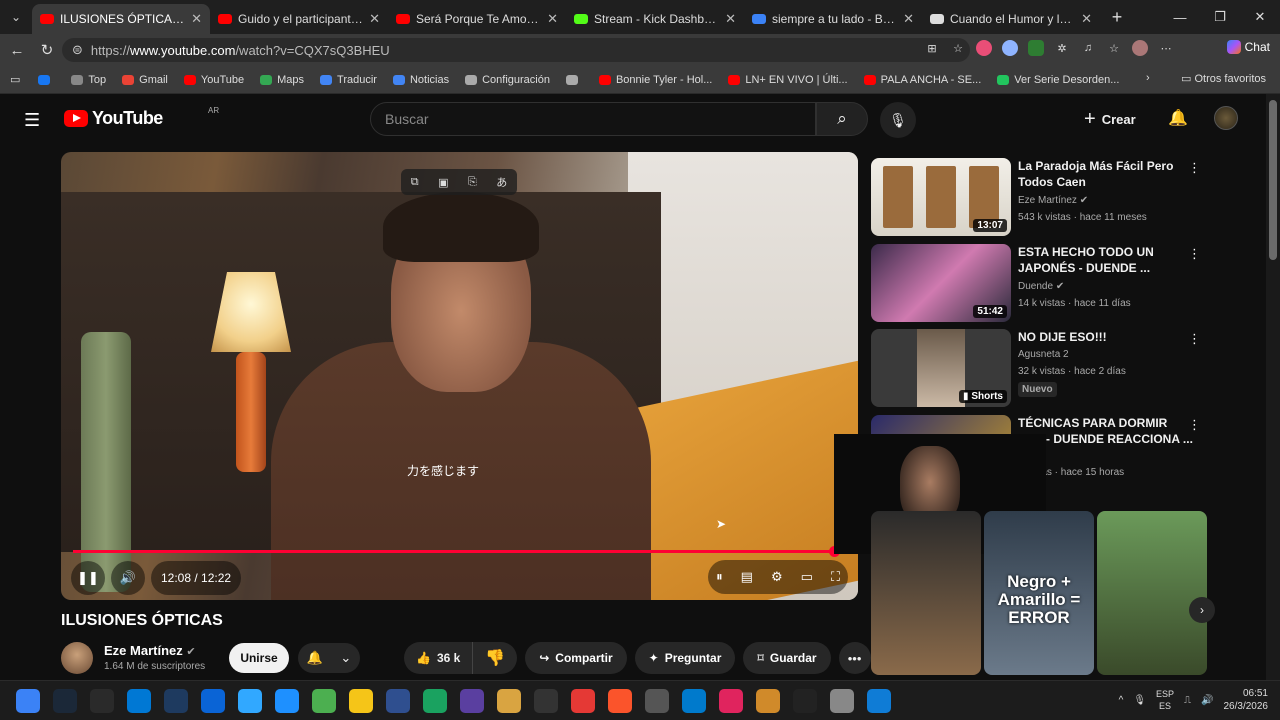  What do you see at coordinates (1036, 48) in the screenshot?
I see `extension-badge-icon` at bounding box center [1036, 48].